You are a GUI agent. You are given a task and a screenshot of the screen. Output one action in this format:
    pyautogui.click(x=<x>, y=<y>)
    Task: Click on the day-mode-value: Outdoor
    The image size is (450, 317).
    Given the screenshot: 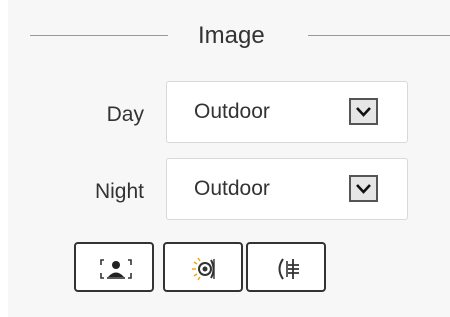 What is the action you would take?
    pyautogui.click(x=232, y=111)
    